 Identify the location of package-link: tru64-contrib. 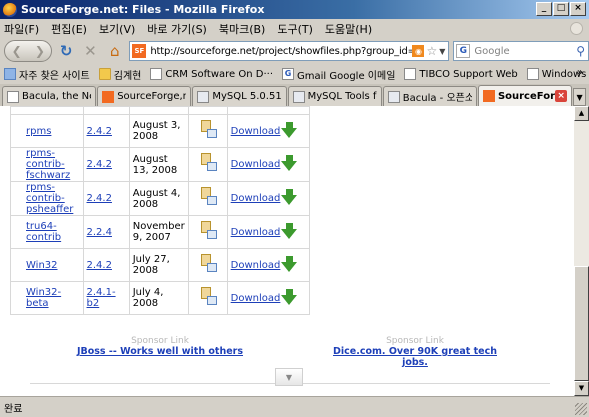
(43, 232).